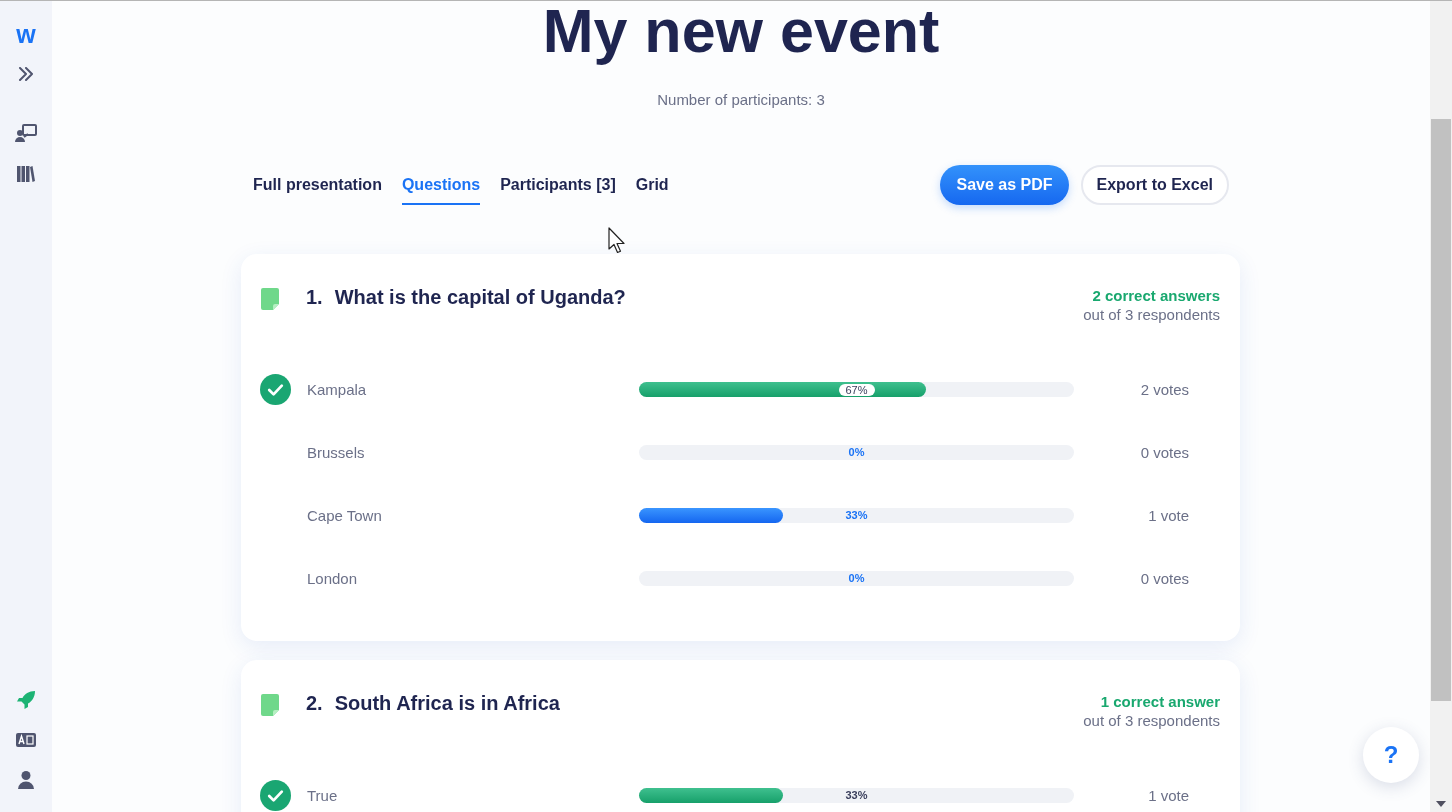 The height and width of the screenshot is (812, 1452). What do you see at coordinates (441, 185) in the screenshot?
I see `tab: Questions` at bounding box center [441, 185].